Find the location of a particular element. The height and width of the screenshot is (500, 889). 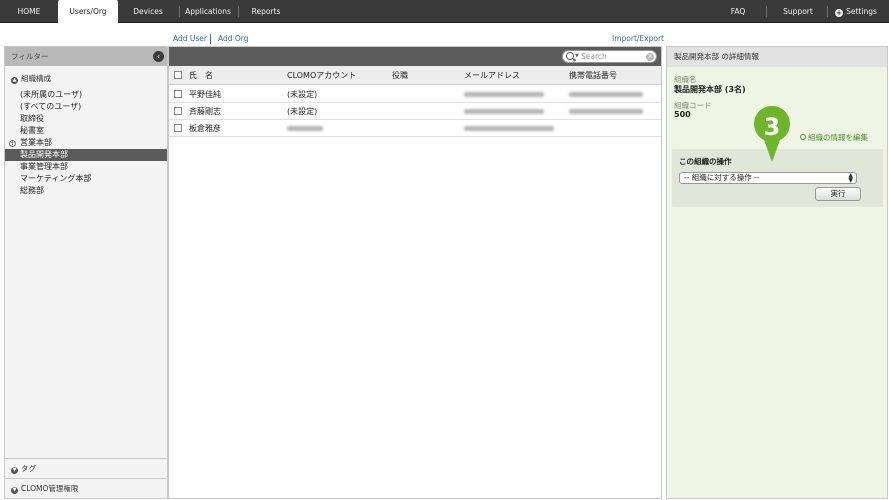

collapse-section-icon: ▲ is located at coordinates (14, 80).